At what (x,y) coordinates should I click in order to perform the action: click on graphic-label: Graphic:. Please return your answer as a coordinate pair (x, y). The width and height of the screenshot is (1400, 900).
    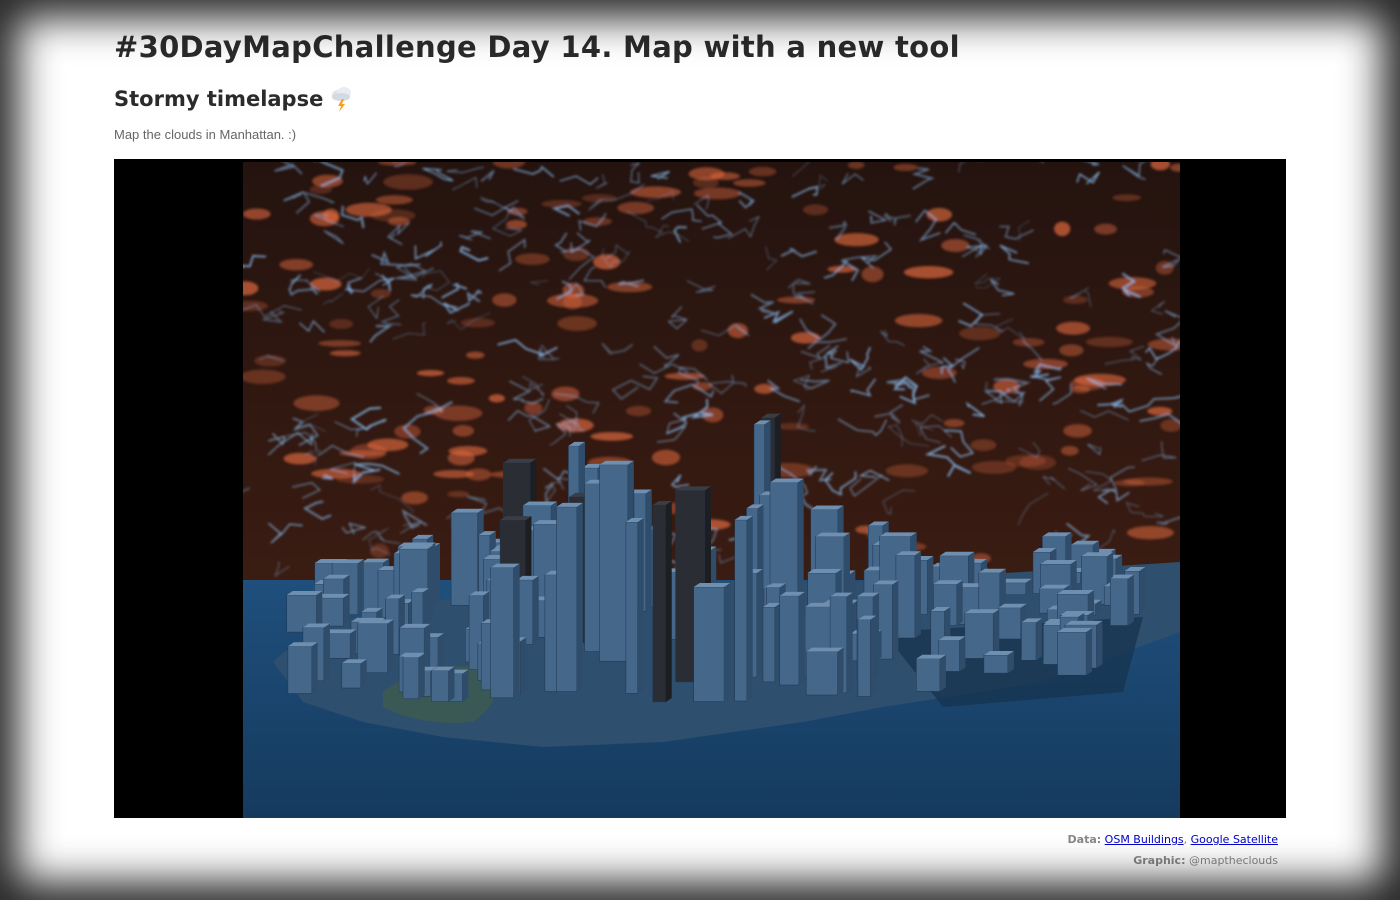
    Looking at the image, I should click on (1159, 860).